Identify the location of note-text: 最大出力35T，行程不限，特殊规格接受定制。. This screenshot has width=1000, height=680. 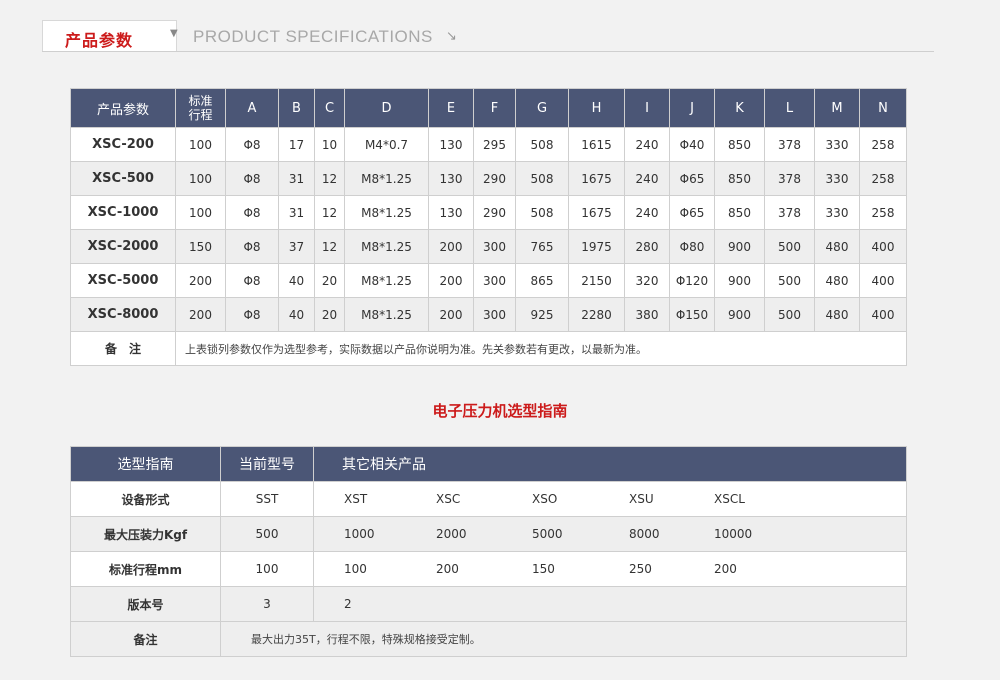
(563, 639).